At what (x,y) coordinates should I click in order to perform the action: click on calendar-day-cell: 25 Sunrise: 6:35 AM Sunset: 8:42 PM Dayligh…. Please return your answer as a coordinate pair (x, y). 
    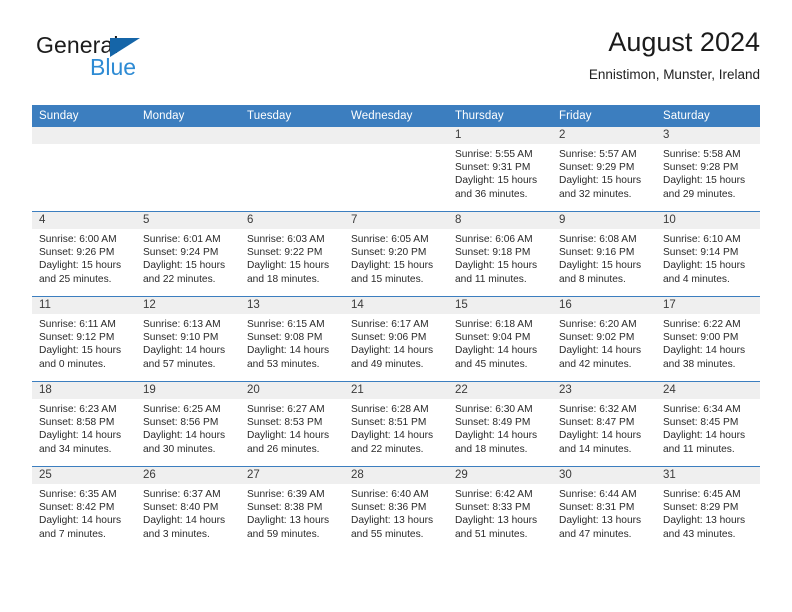
    Looking at the image, I should click on (84, 508).